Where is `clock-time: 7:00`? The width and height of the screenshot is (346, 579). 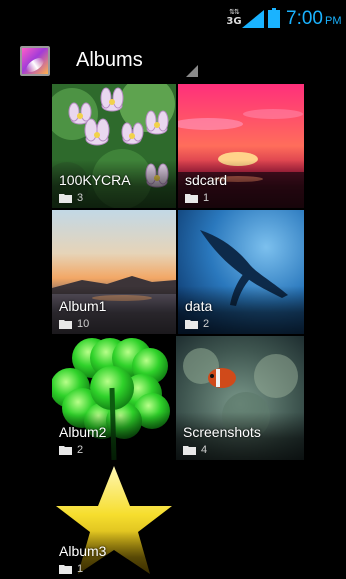 clock-time: 7:00 is located at coordinates (304, 18).